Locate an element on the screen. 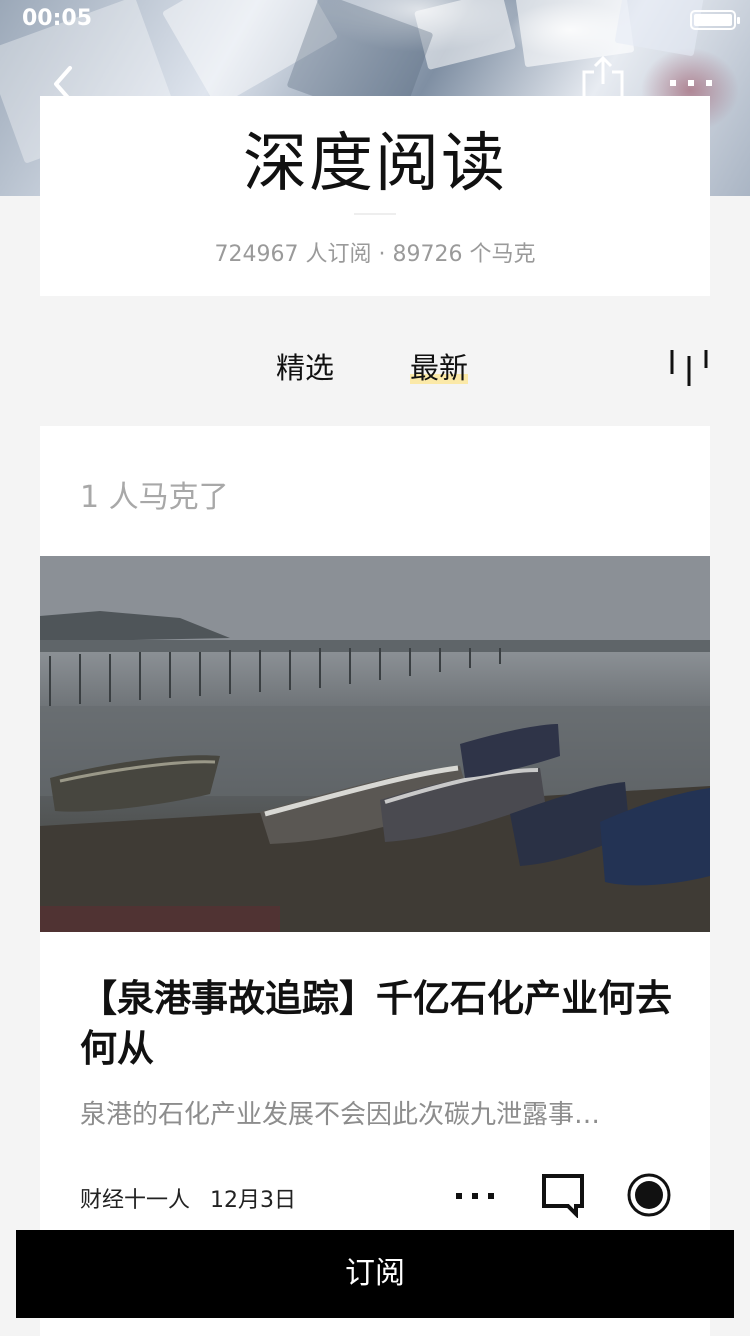 The width and height of the screenshot is (750, 1336). tab-latest-label: 最新 is located at coordinates (439, 368).